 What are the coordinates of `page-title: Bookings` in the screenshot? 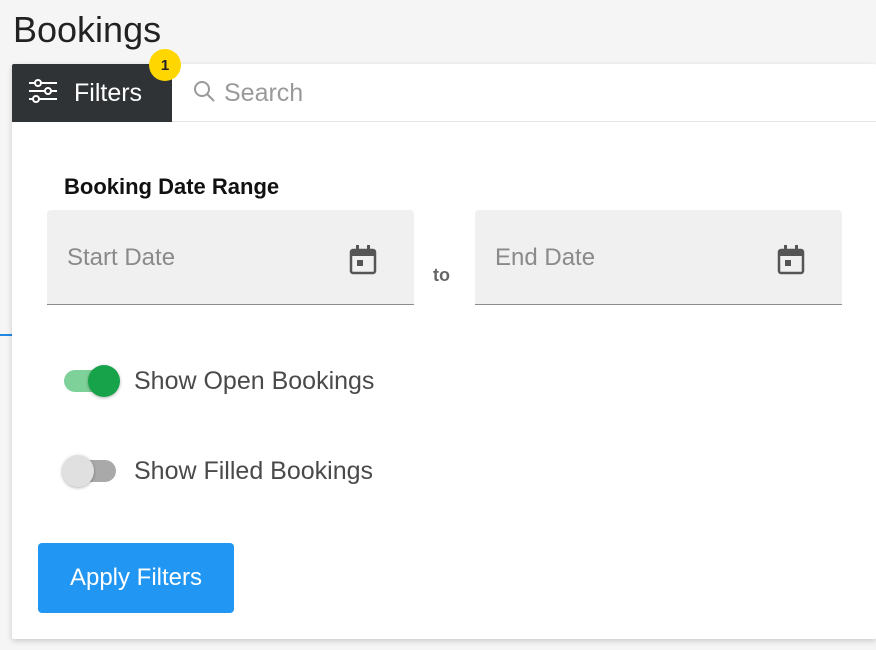 It's located at (87, 29).